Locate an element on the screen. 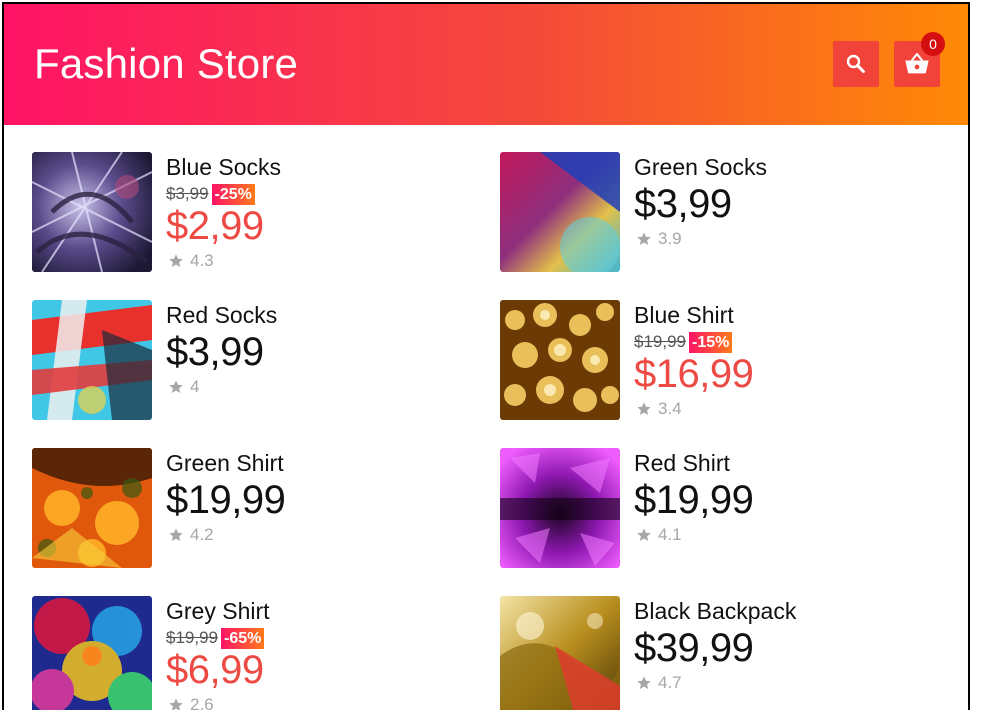 Image resolution: width=984 pixels, height=710 pixels. rating-value: 4.7 is located at coordinates (670, 682).